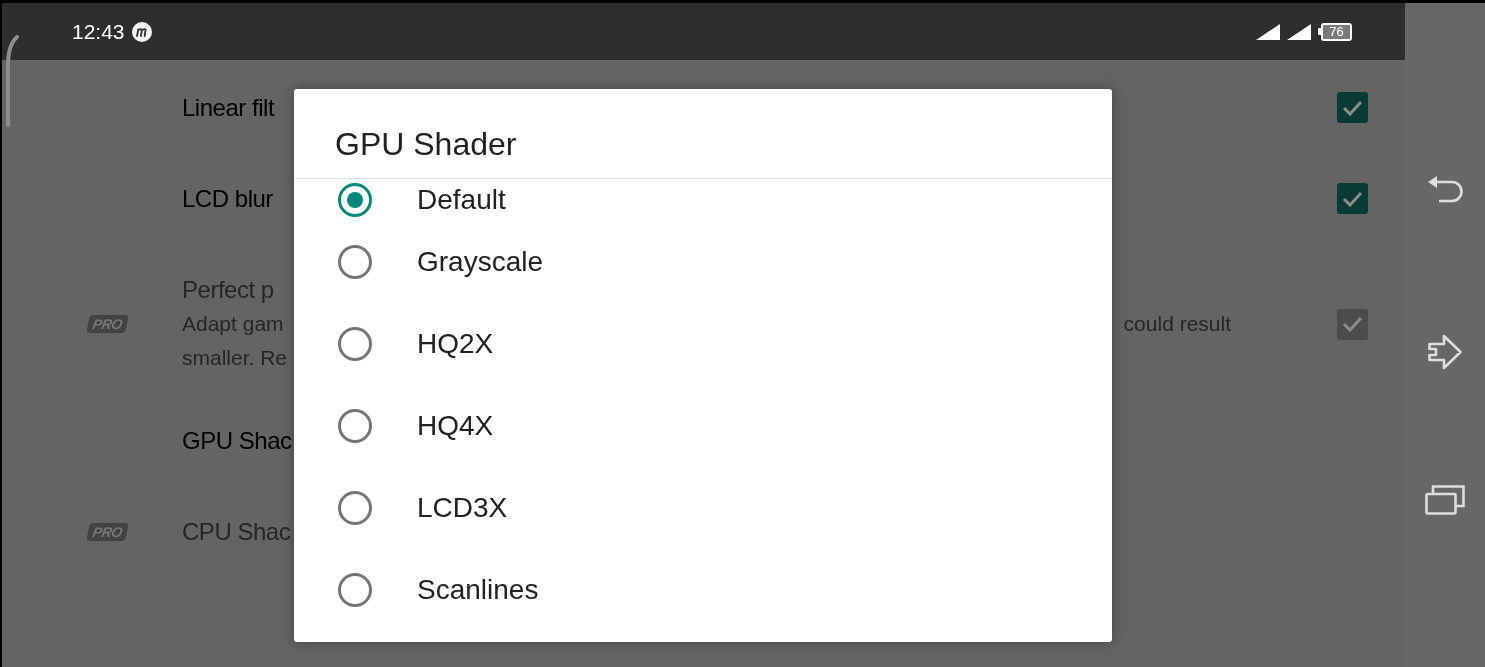 This screenshot has height=667, width=1485. I want to click on radio-option: HQ4X, so click(703, 426).